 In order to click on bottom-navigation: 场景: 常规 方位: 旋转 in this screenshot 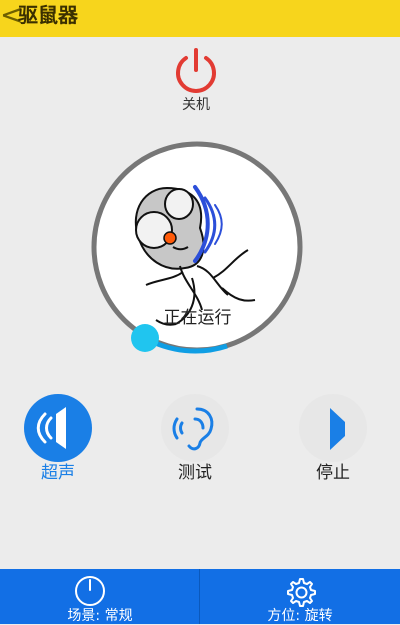, I will do `click(200, 596)`.